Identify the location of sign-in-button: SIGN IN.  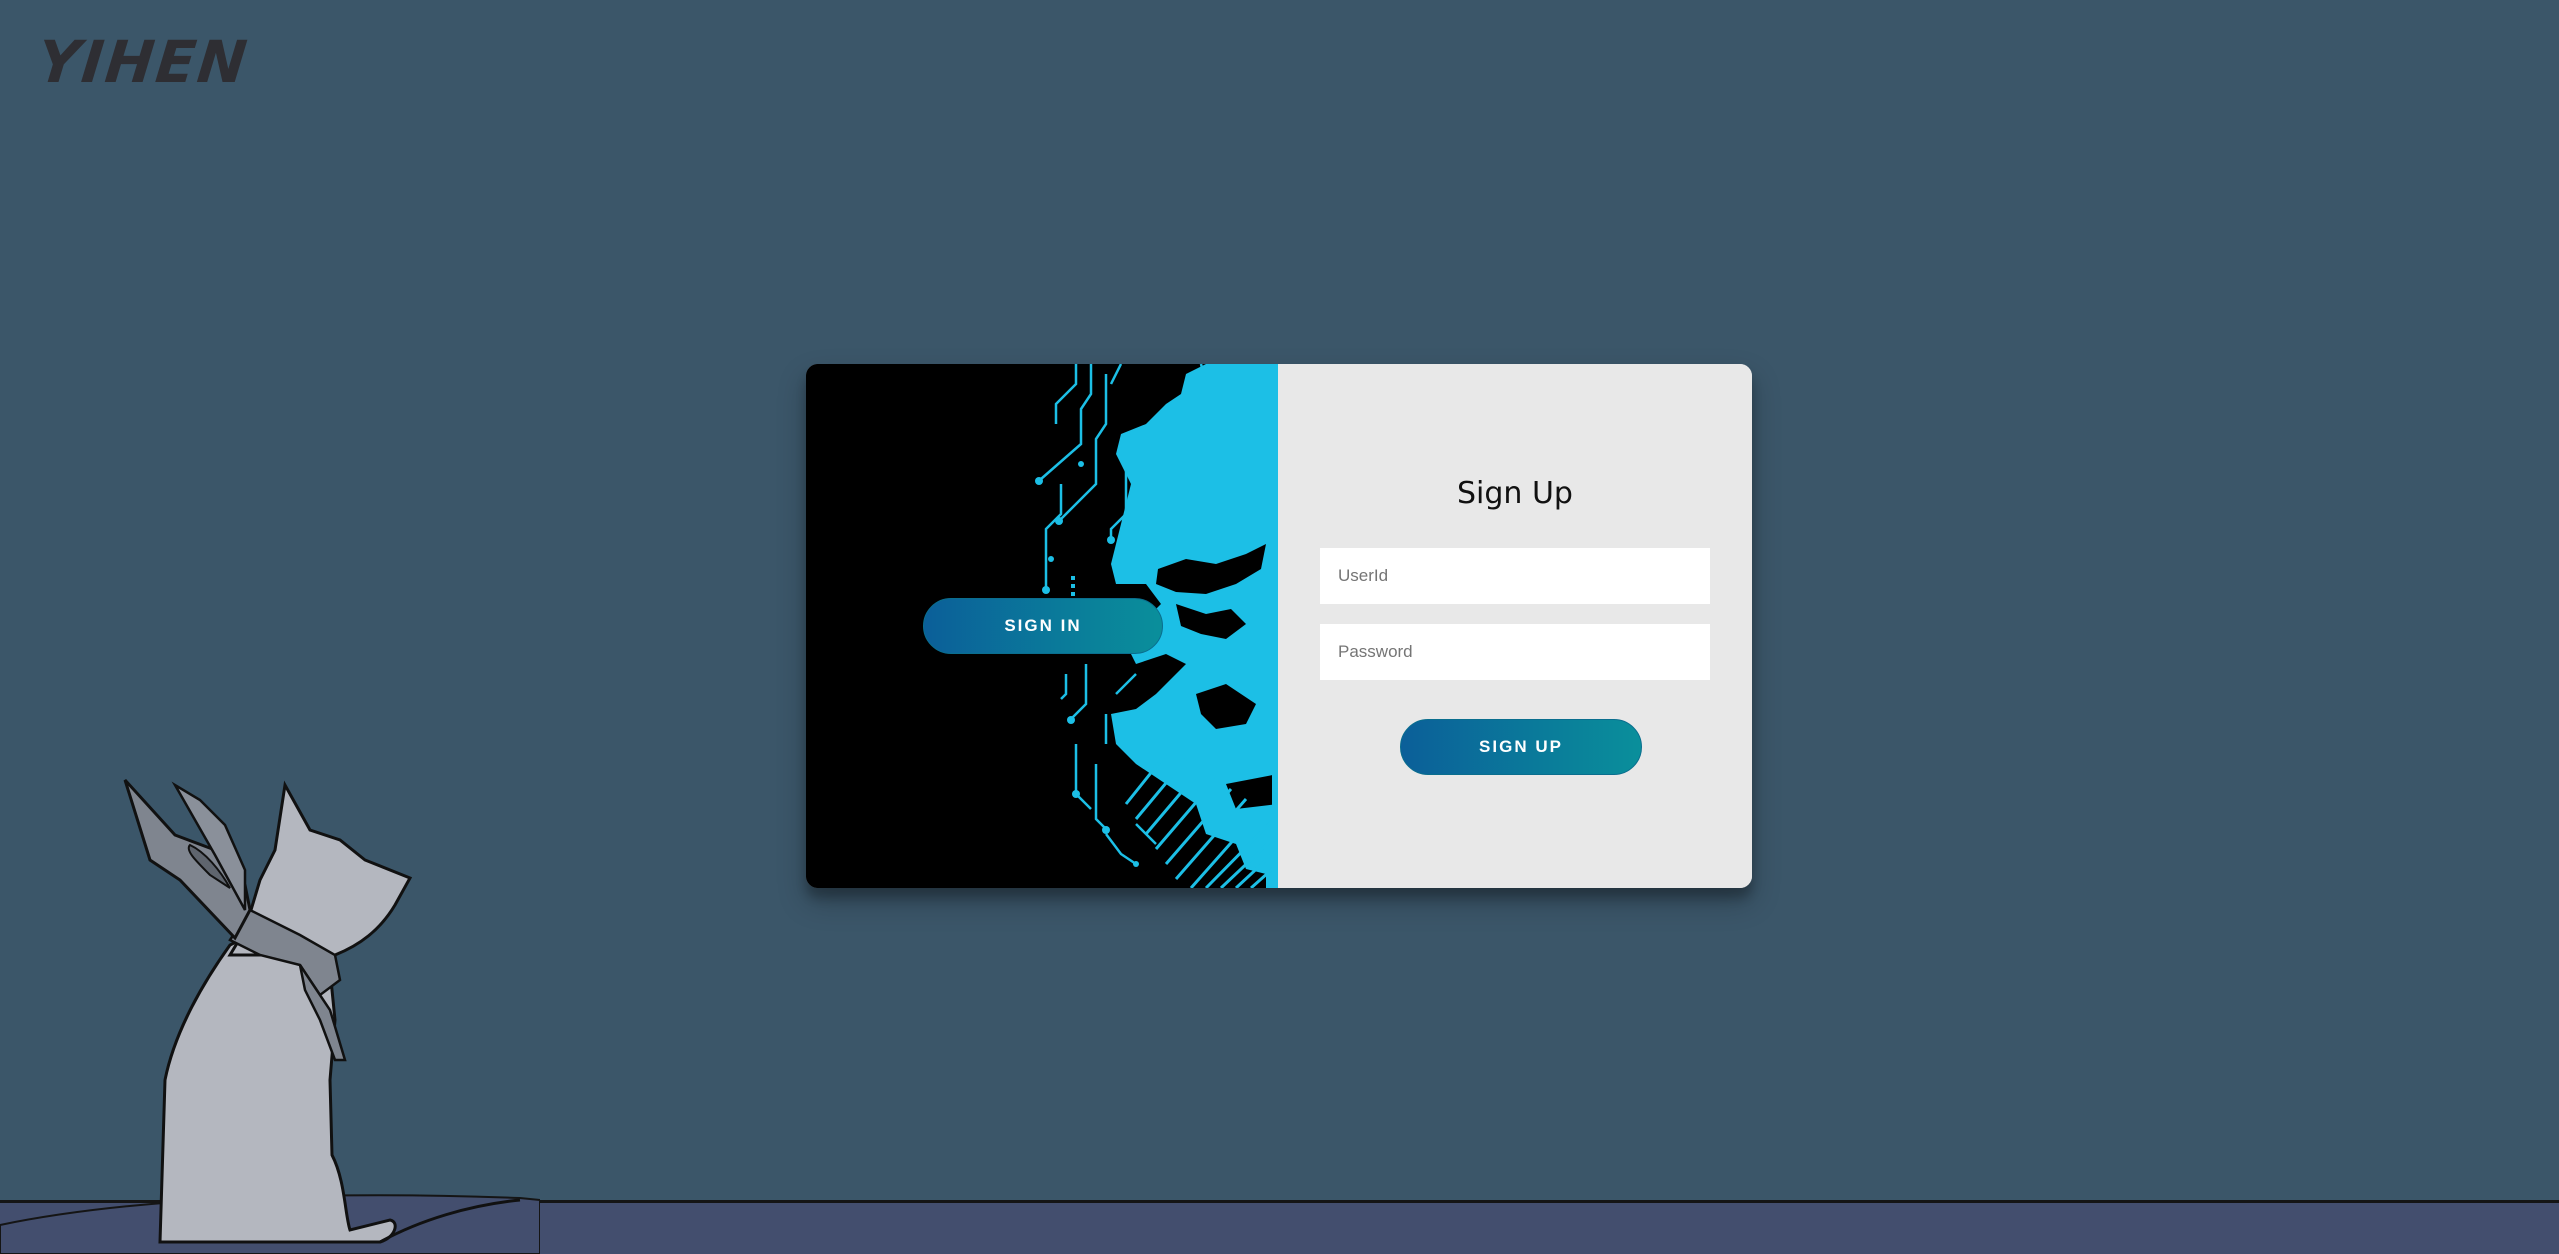
(1043, 626).